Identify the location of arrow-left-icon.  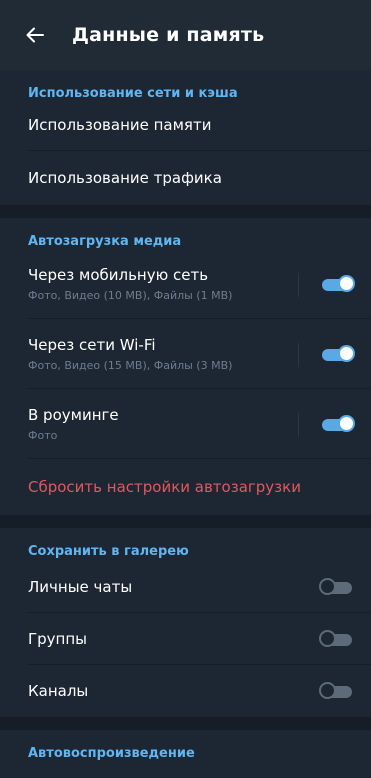
(35, 35).